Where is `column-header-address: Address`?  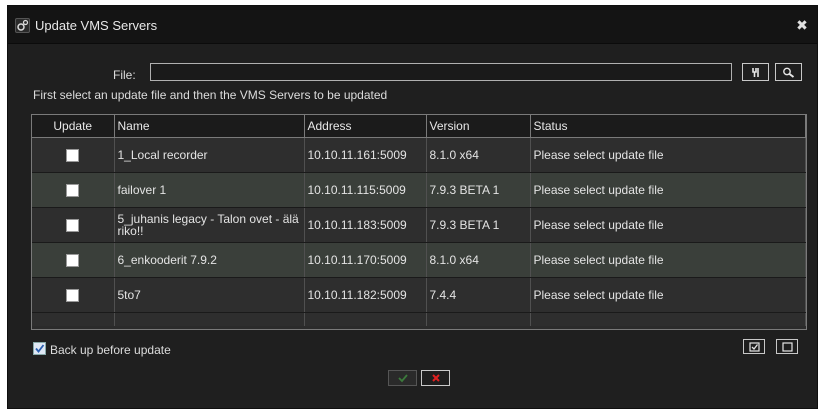
column-header-address: Address is located at coordinates (365, 126).